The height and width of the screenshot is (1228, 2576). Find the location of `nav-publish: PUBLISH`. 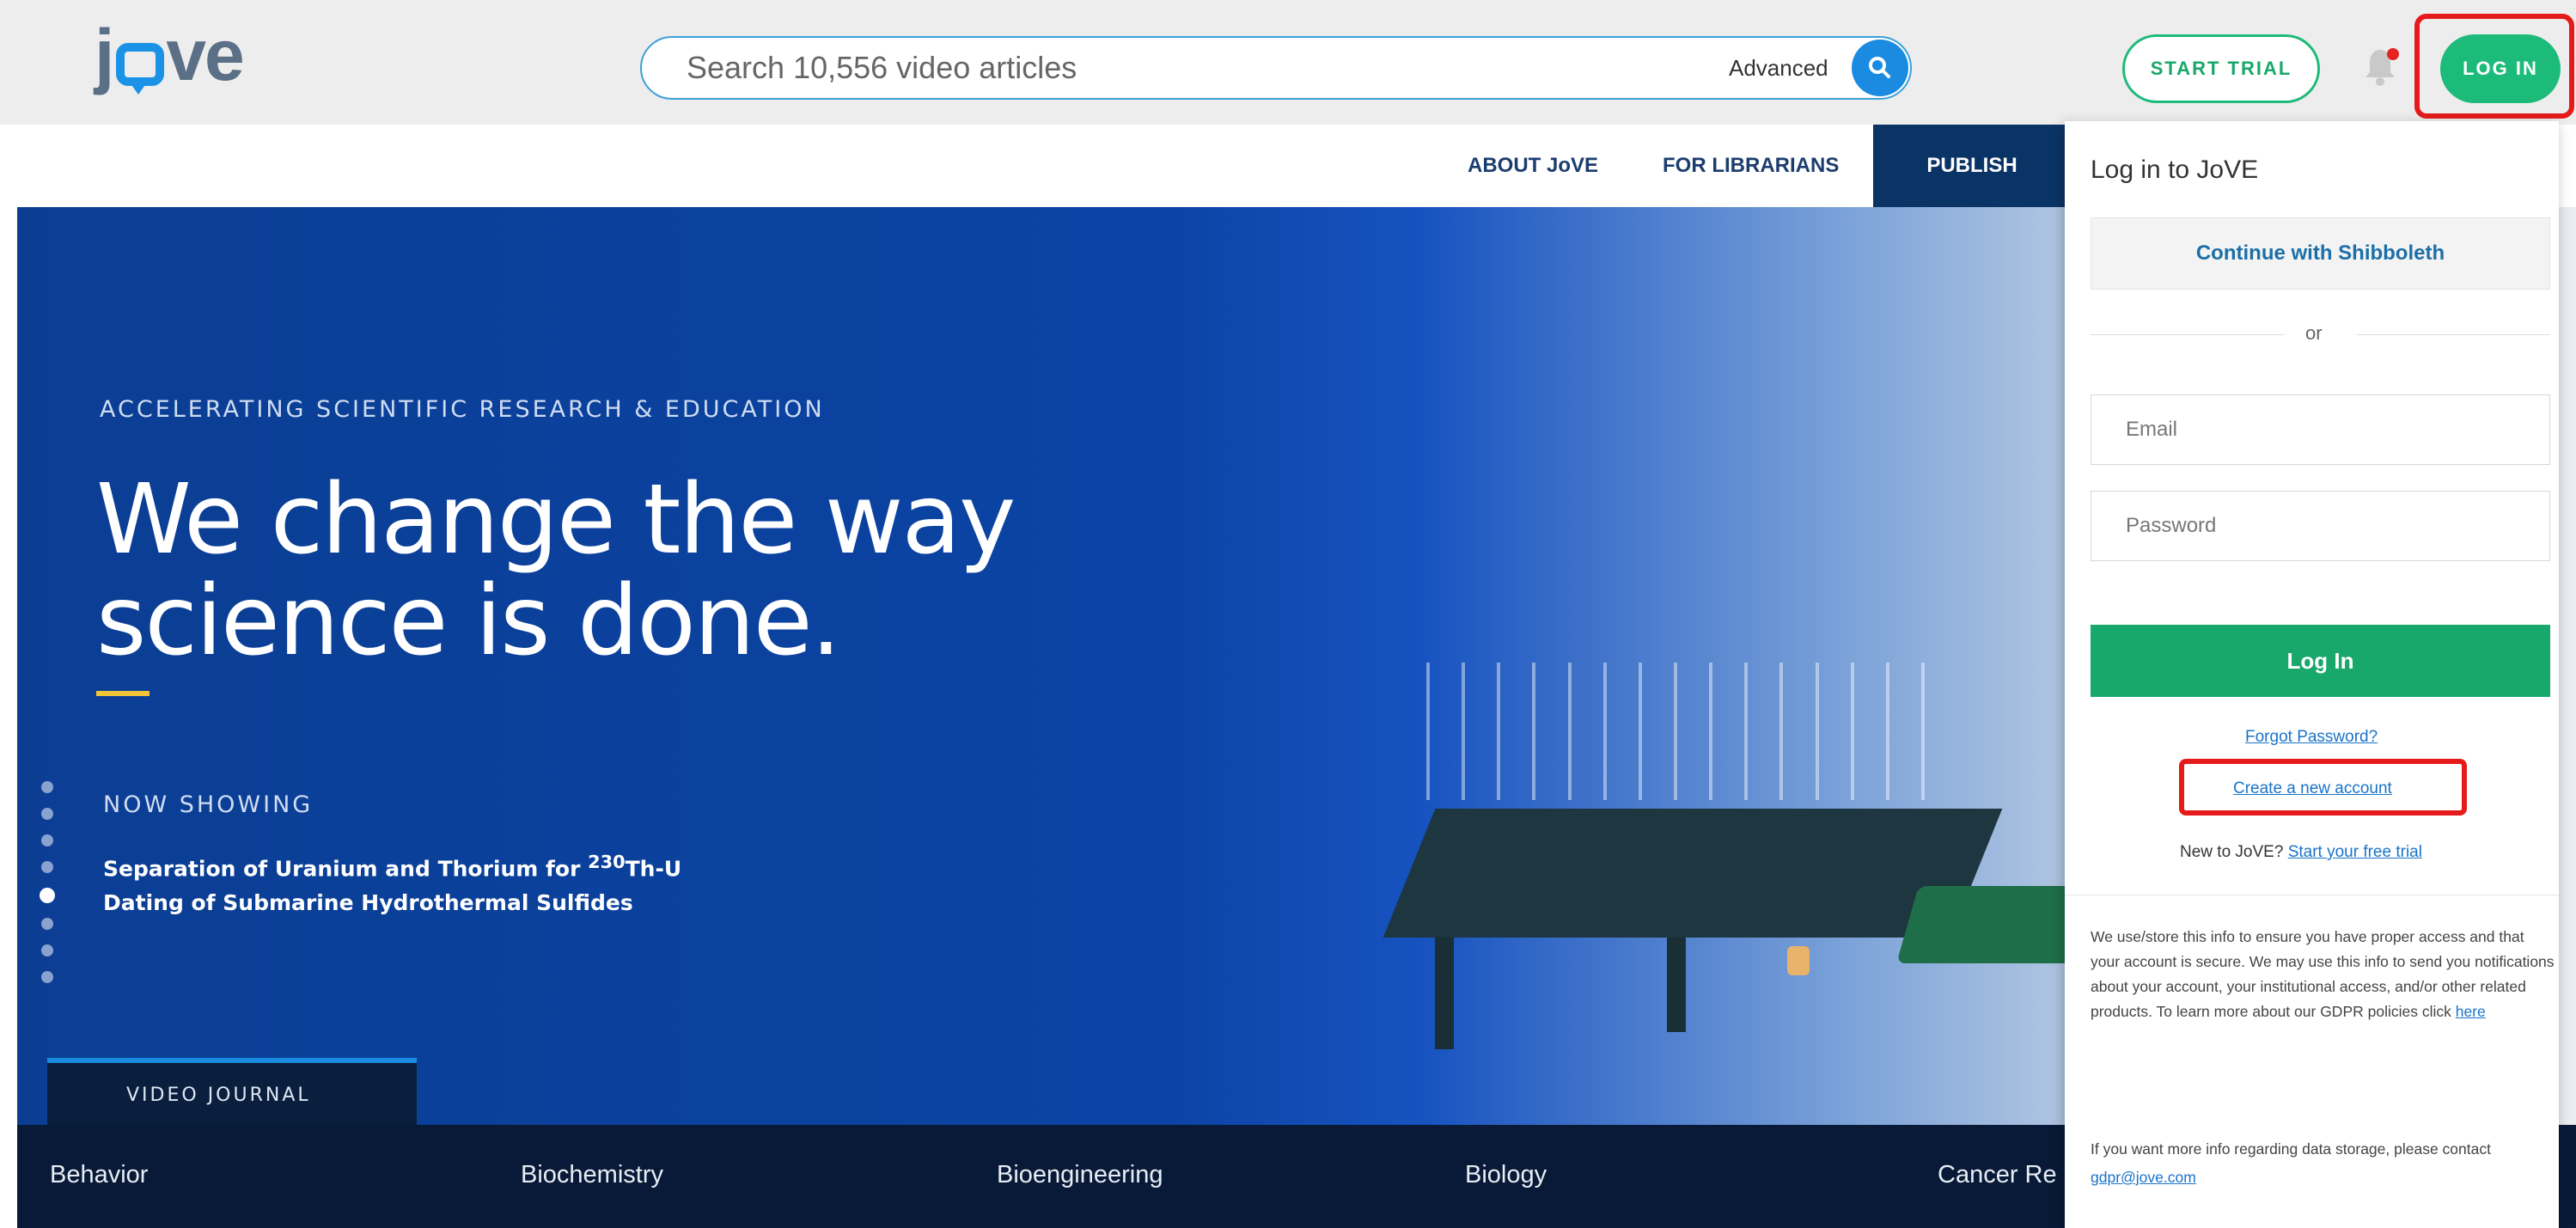

nav-publish: PUBLISH is located at coordinates (1972, 166).